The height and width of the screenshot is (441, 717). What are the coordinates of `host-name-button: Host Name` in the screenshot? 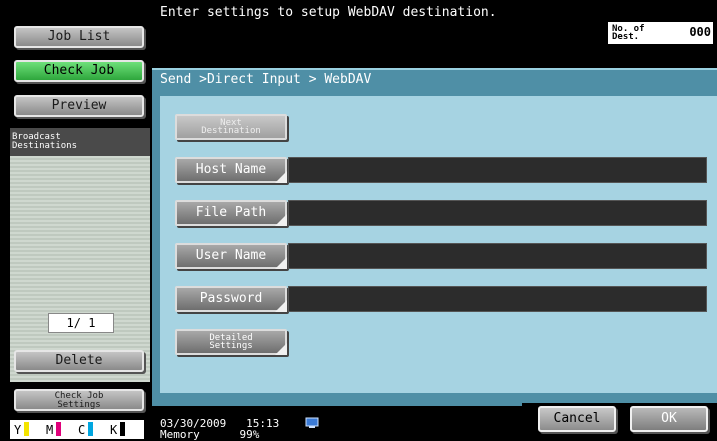 It's located at (231, 170).